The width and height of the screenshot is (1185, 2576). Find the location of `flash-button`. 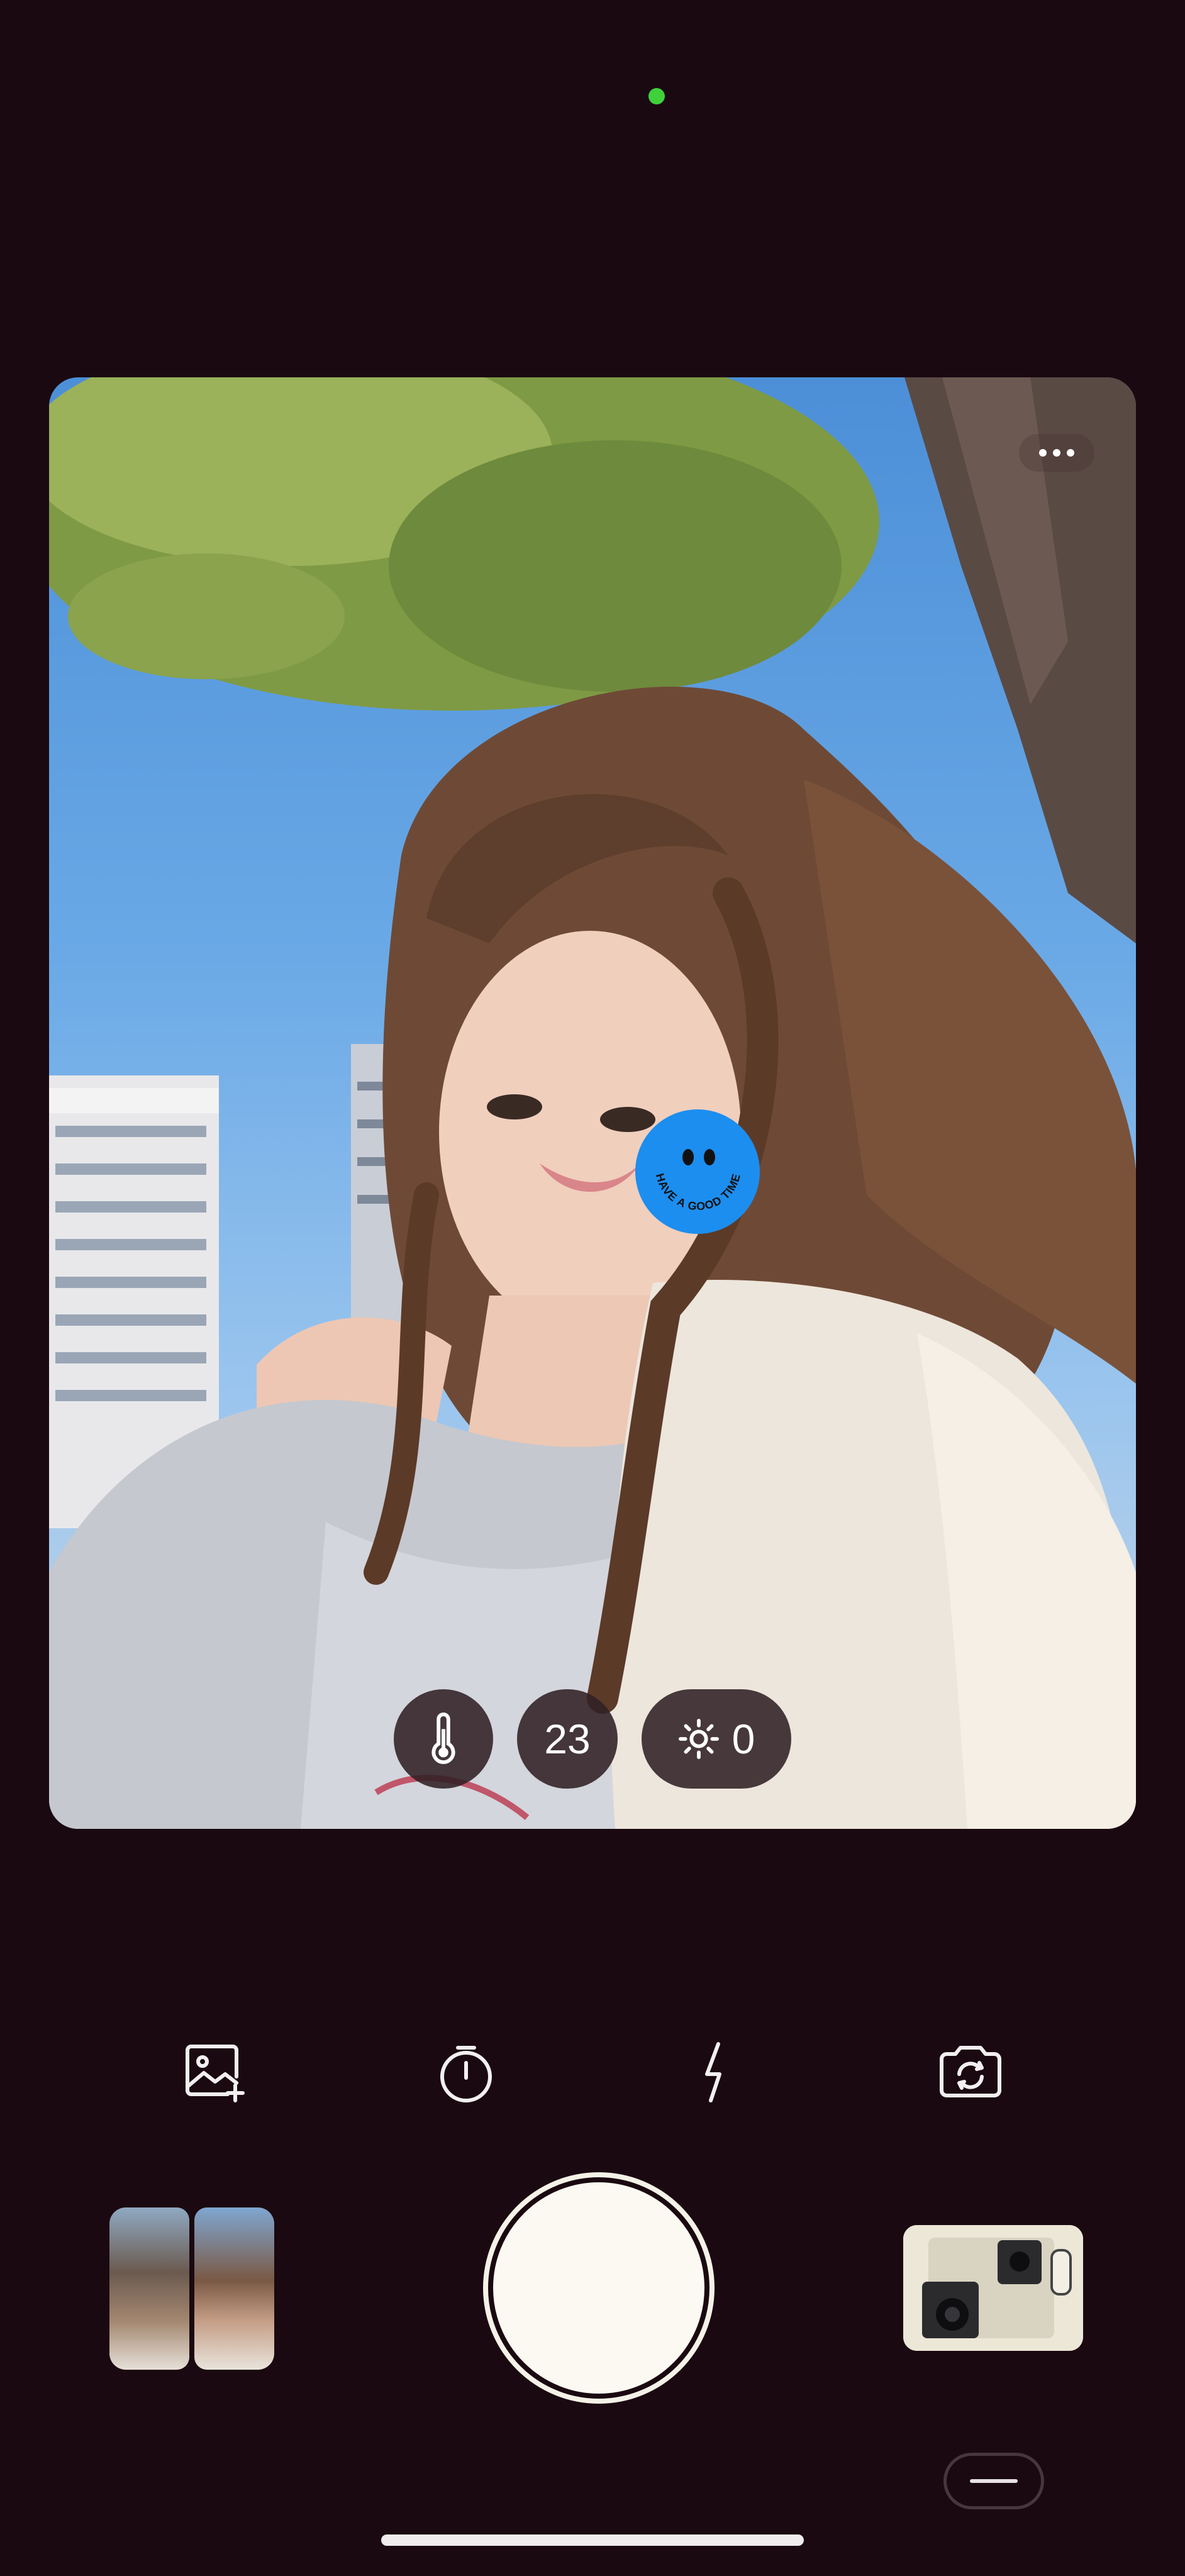

flash-button is located at coordinates (715, 2072).